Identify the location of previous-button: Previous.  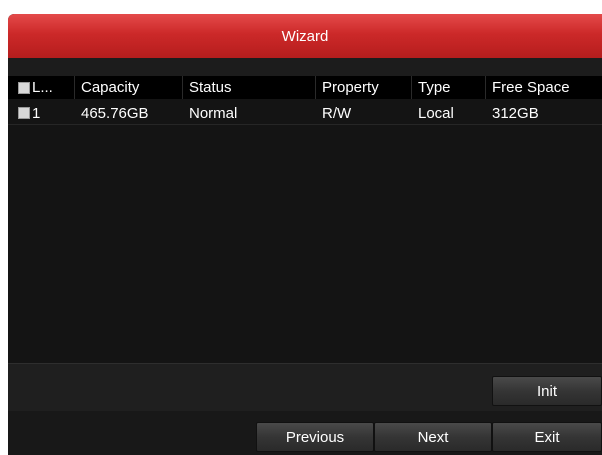
(315, 437).